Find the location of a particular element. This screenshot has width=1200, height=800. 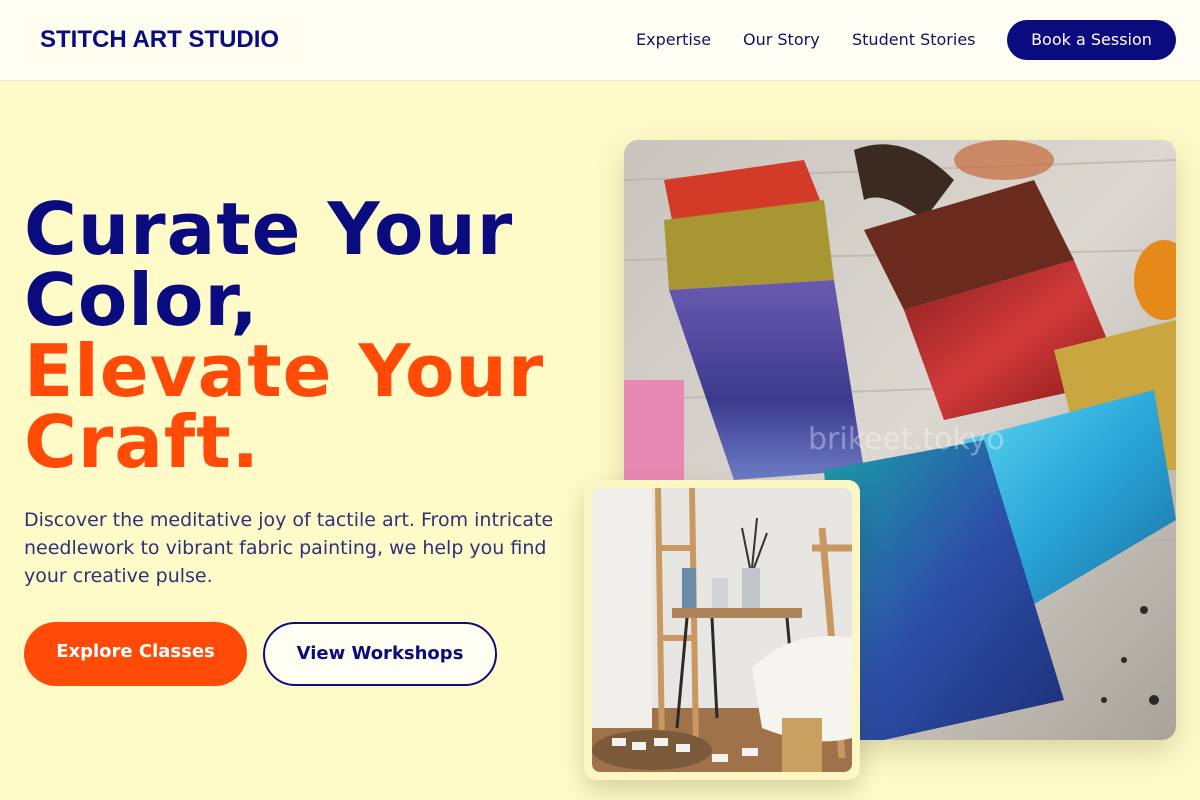

headline-line-1: Curate Your is located at coordinates (269, 229).